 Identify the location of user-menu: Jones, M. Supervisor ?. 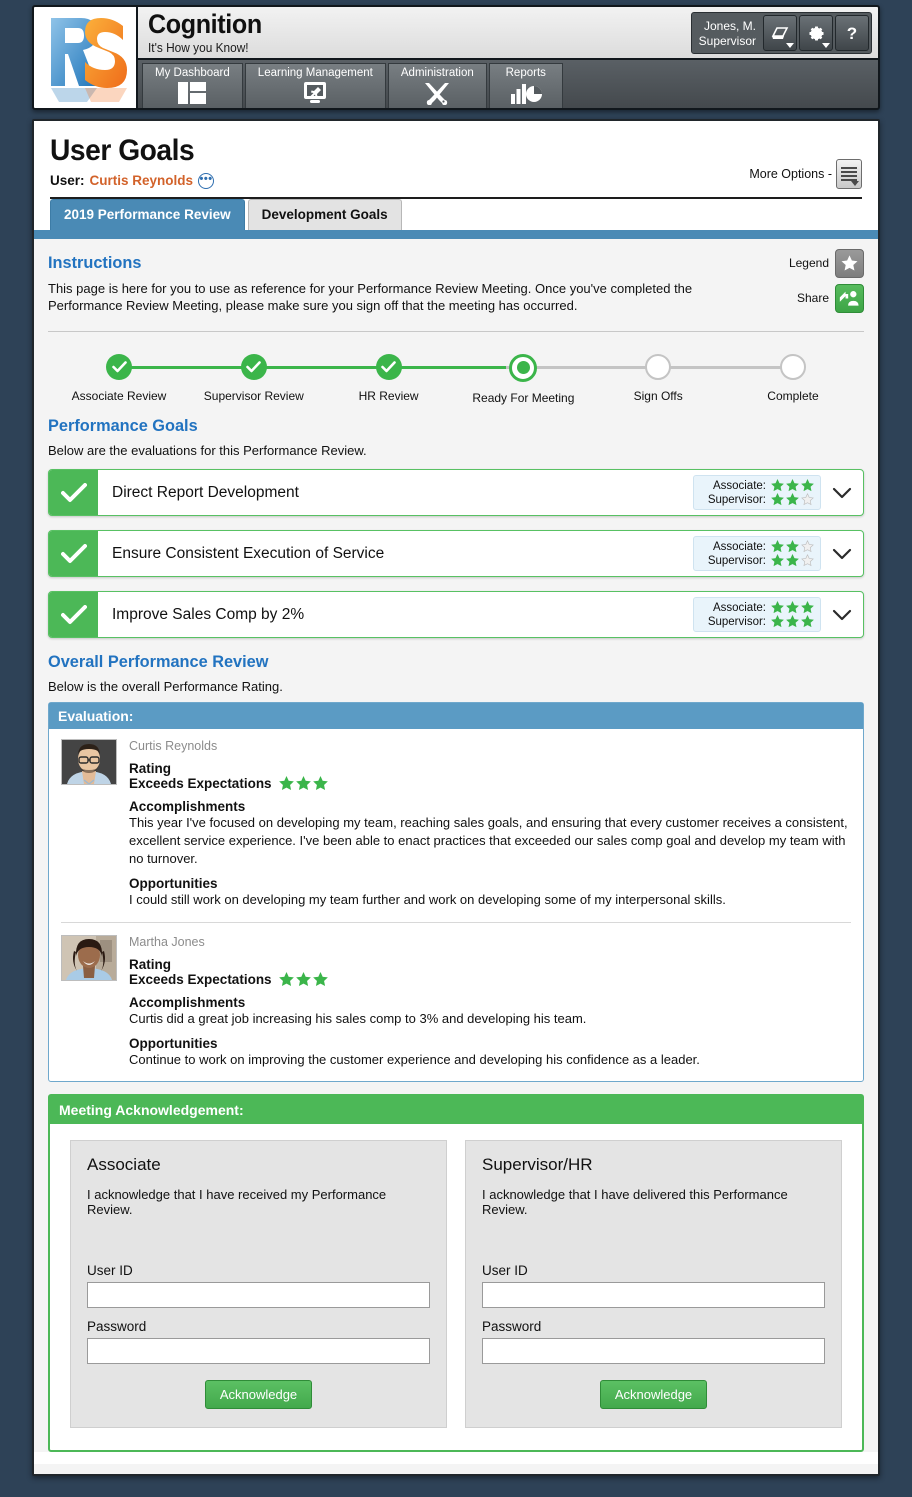
(781, 33).